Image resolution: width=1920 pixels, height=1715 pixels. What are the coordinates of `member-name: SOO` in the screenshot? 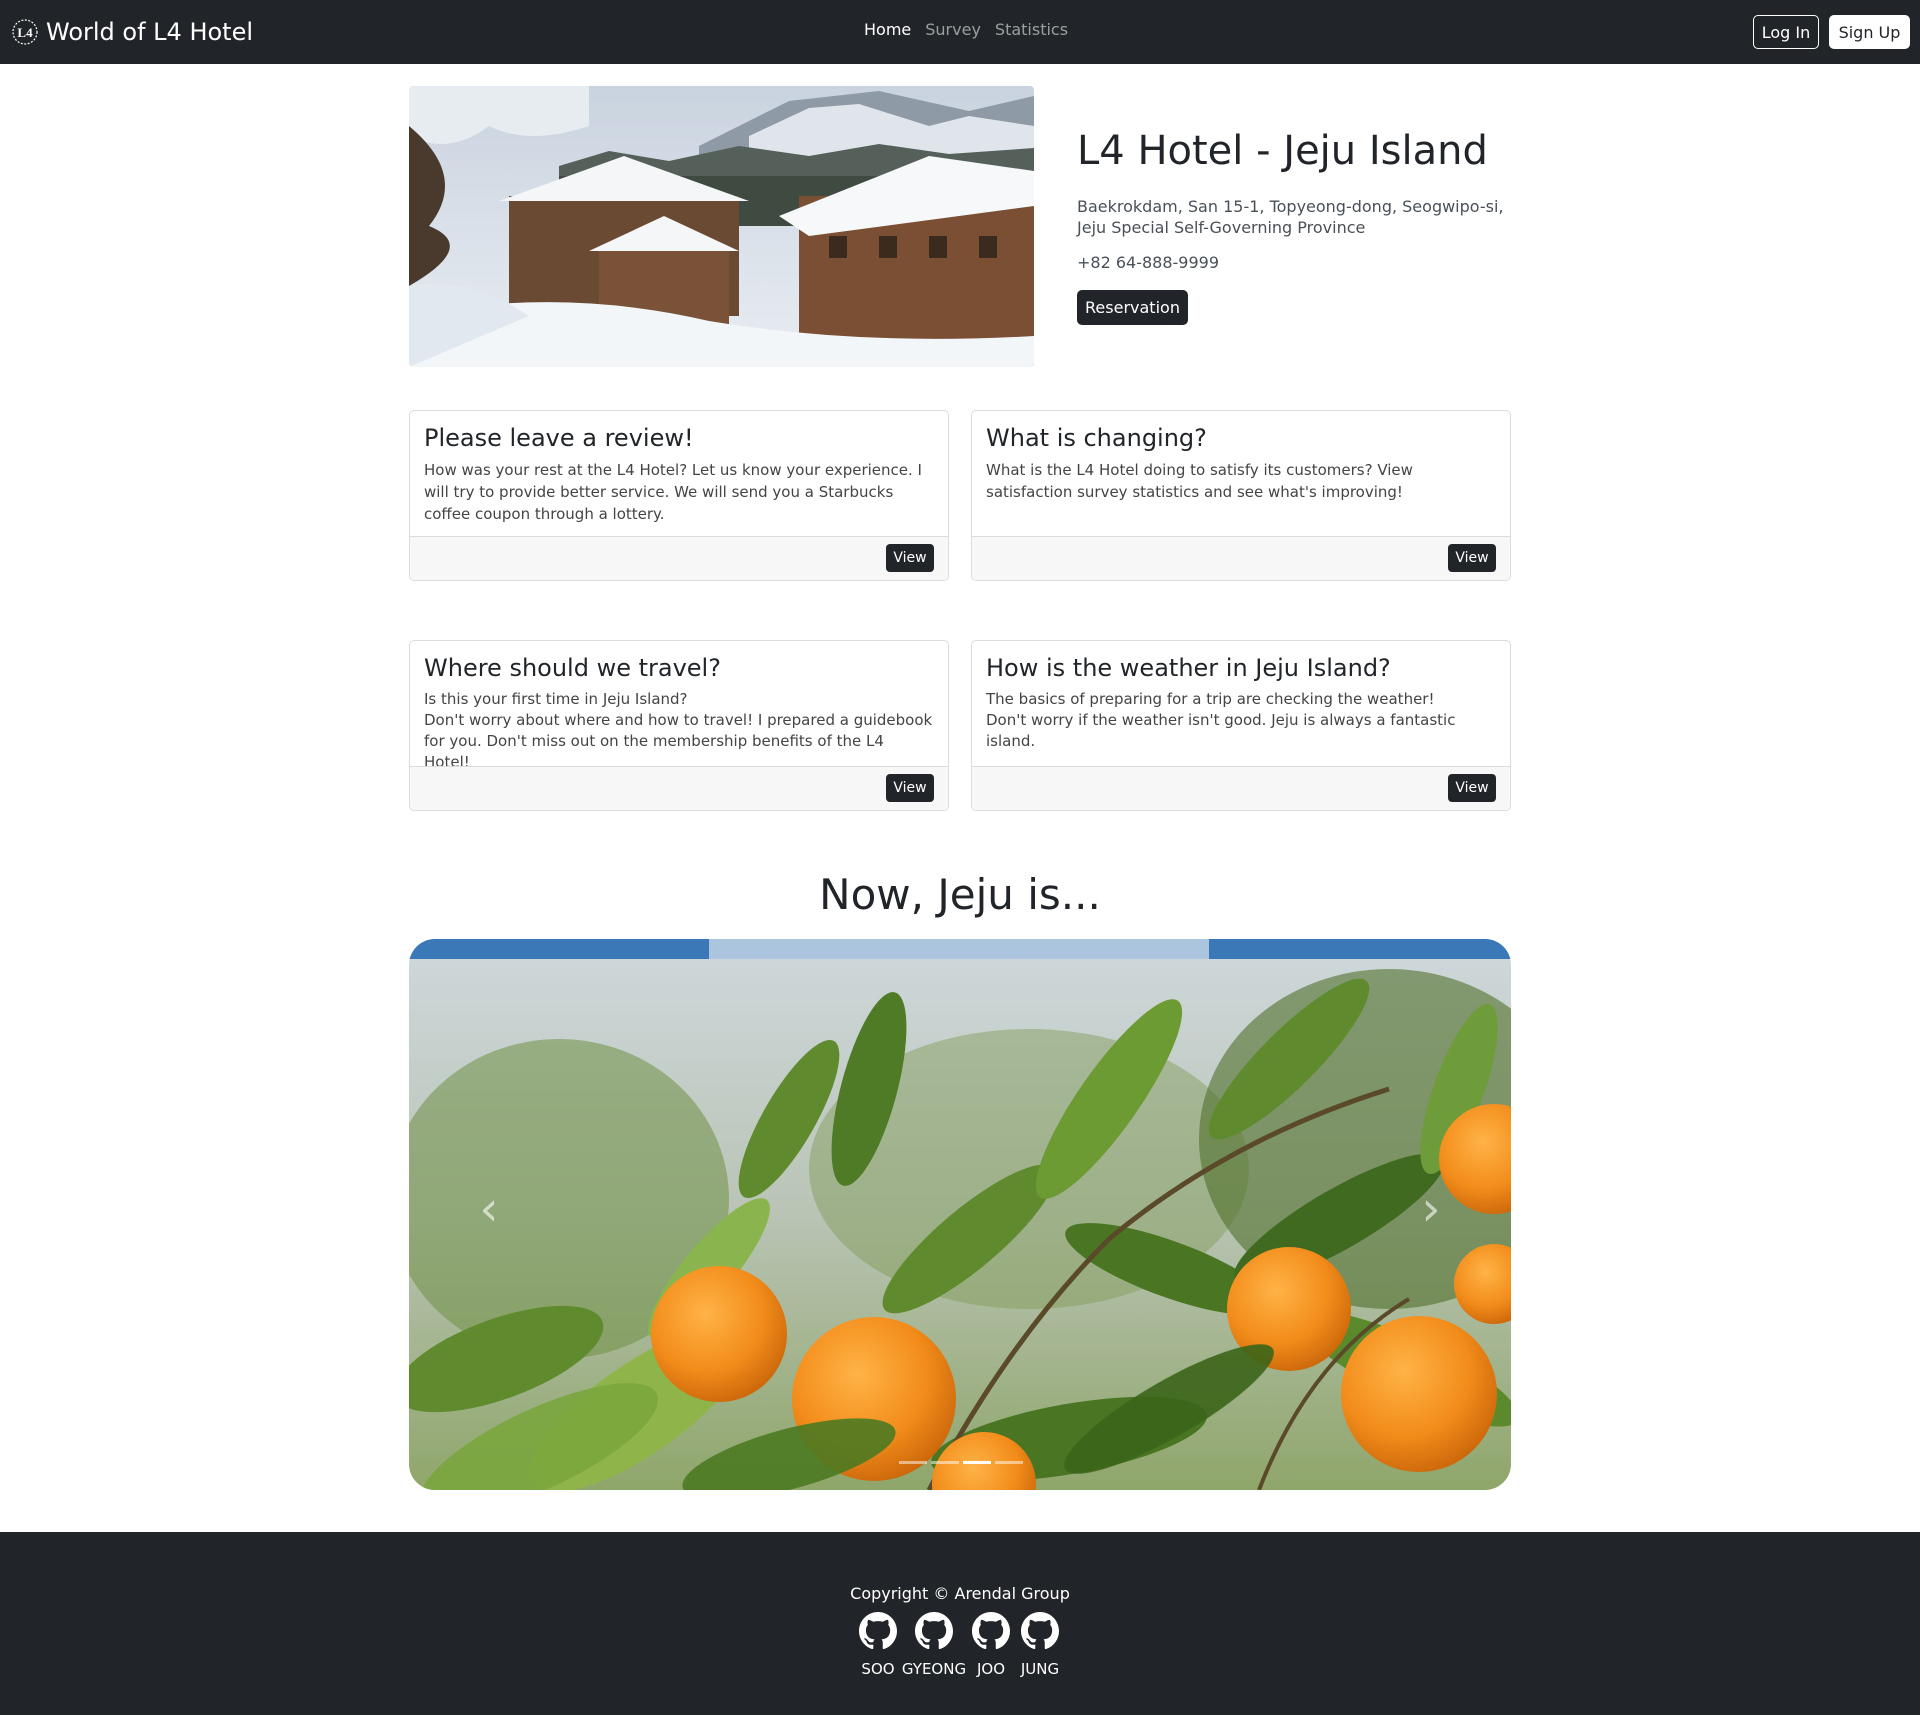 It's located at (878, 1669).